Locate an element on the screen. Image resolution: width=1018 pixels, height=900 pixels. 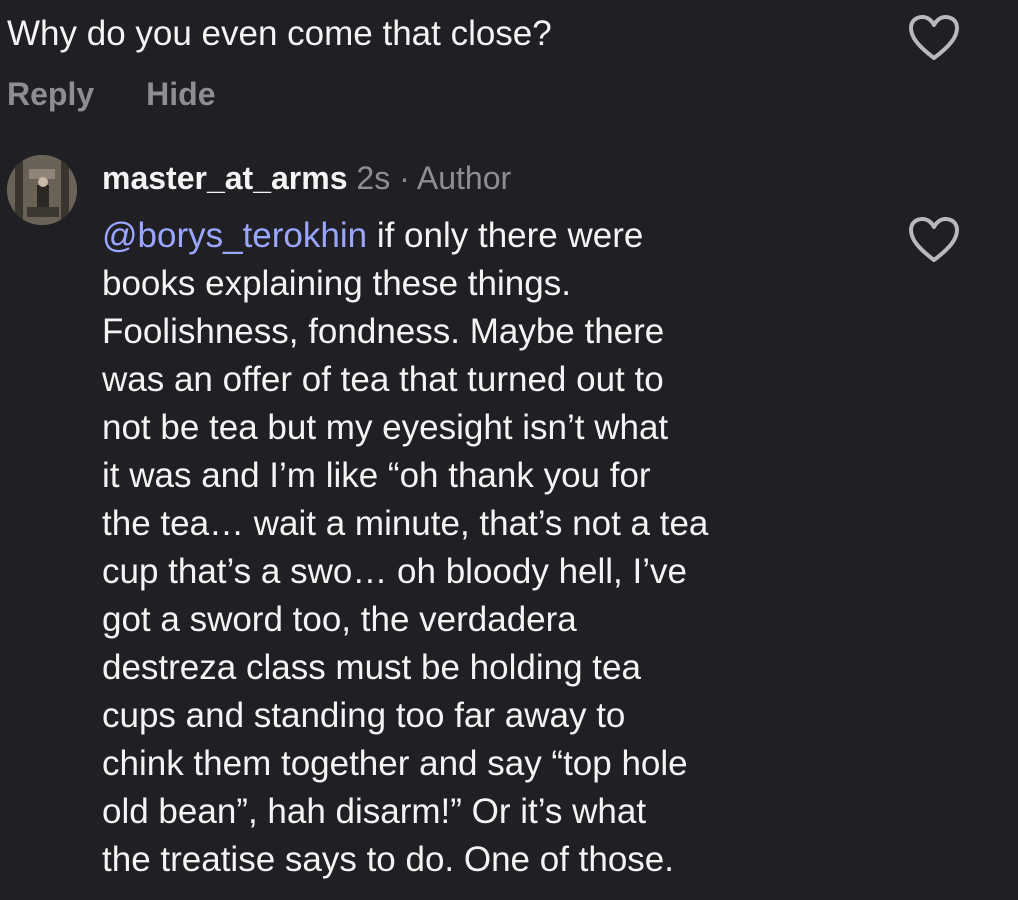
reply-line: chink them together and say “top hole is located at coordinates (395, 763).